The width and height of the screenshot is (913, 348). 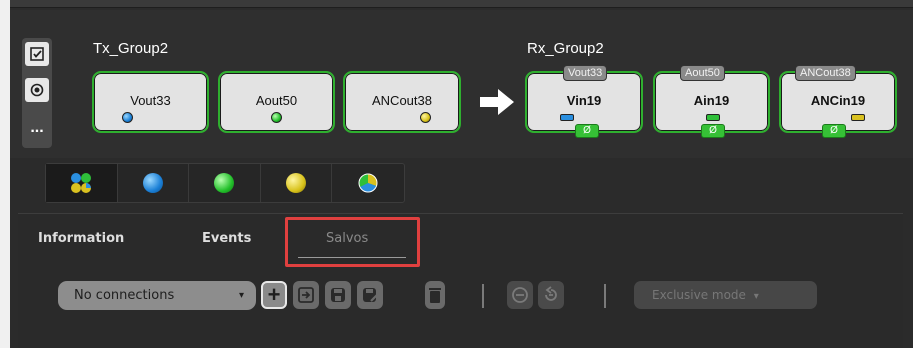 What do you see at coordinates (425, 117) in the screenshot?
I see `ancillary-ball-icon` at bounding box center [425, 117].